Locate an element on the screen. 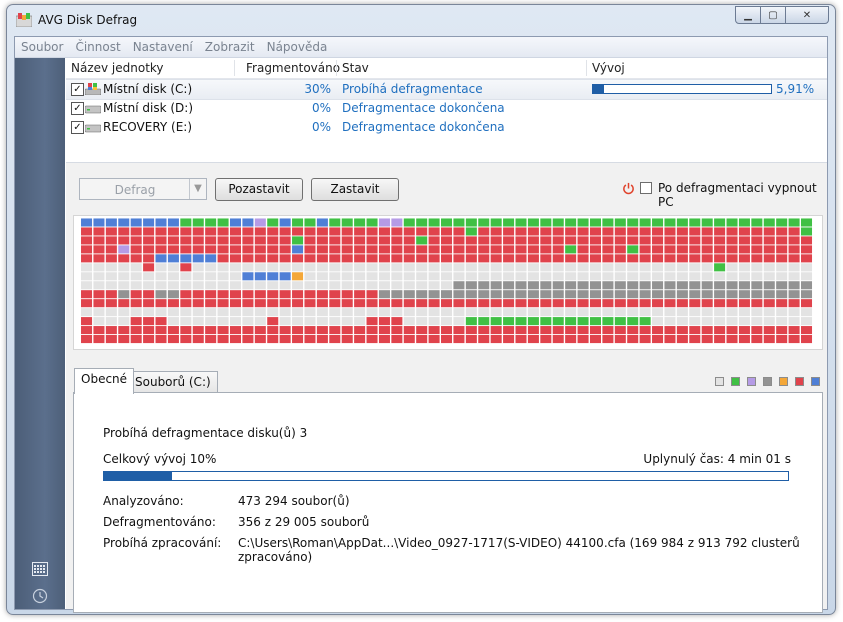 The image size is (843, 622). clock-icon is located at coordinates (40, 596).